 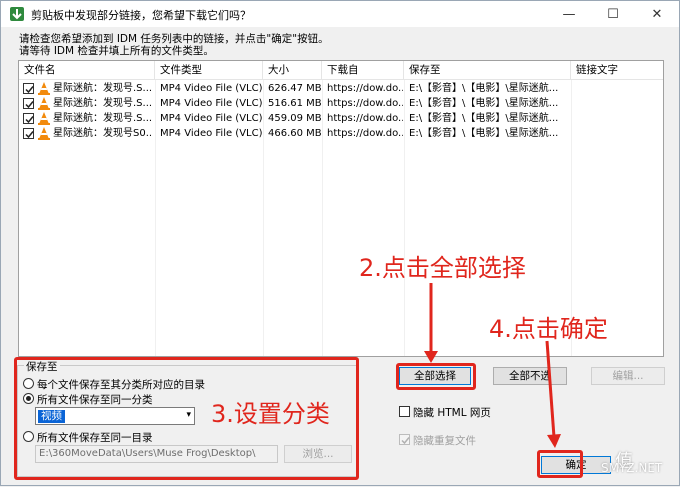 I want to click on annotation-arrows, so click(x=492, y=365).